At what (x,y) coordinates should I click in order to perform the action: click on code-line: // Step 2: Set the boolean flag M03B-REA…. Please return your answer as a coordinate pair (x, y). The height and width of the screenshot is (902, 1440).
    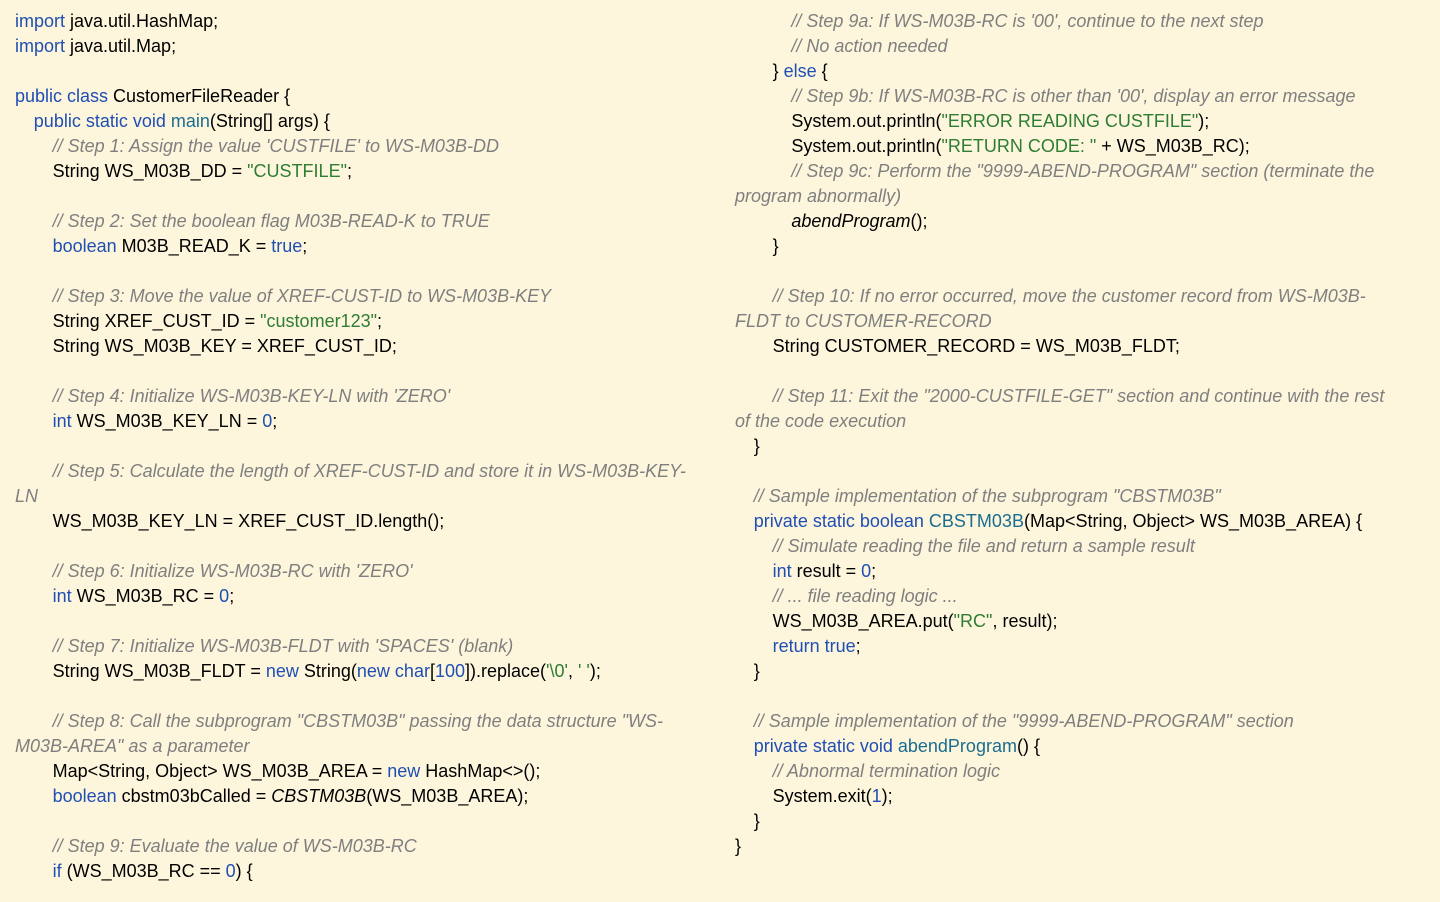
    Looking at the image, I should click on (365, 221).